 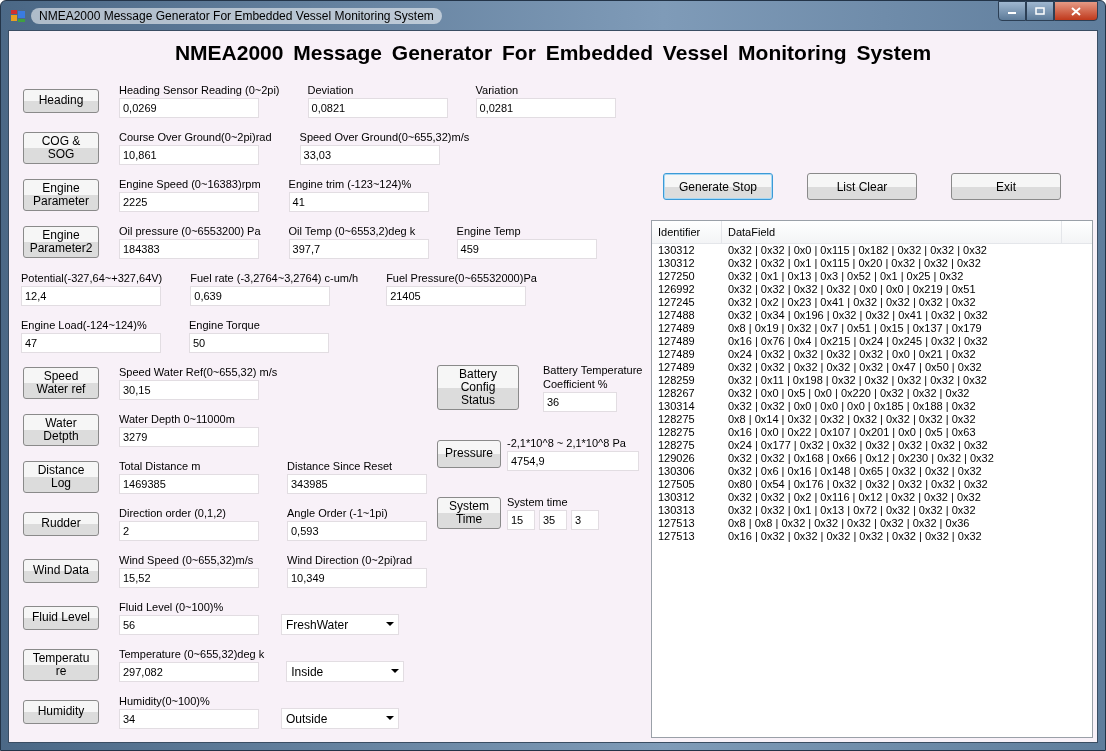 I want to click on maximize-button, so click(x=1040, y=11).